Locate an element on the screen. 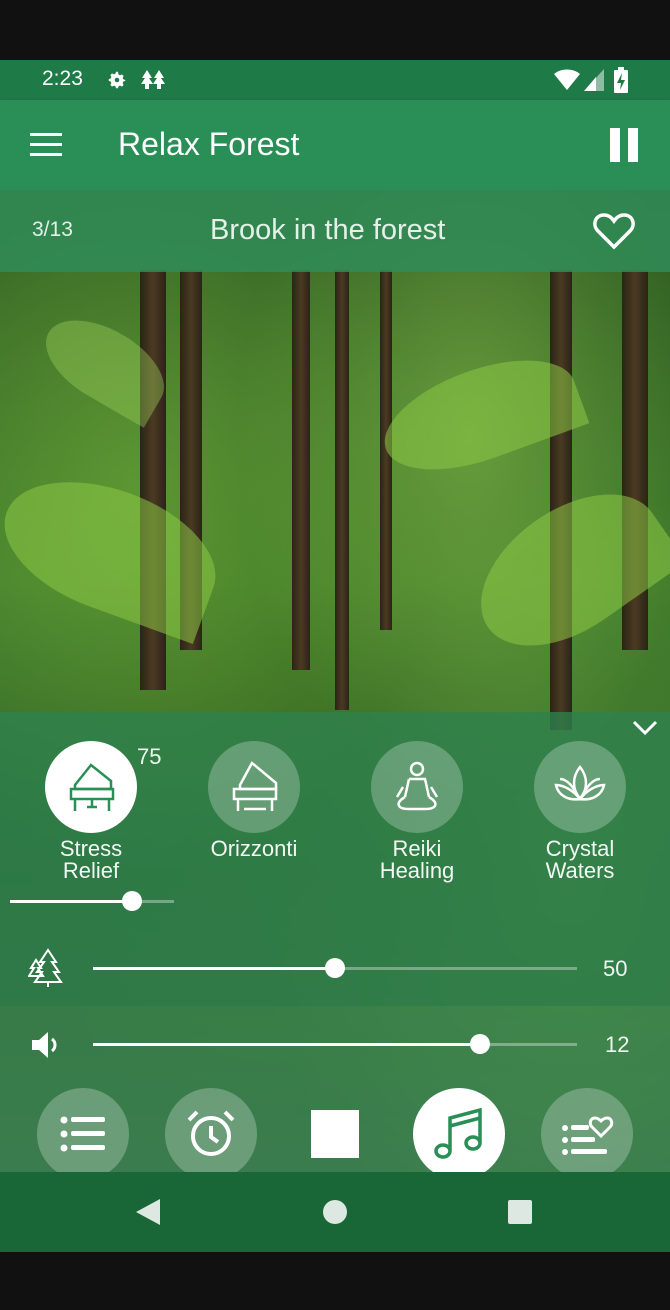 Image resolution: width=670 pixels, height=1310 pixels. master-volume-fill is located at coordinates (286, 1044).